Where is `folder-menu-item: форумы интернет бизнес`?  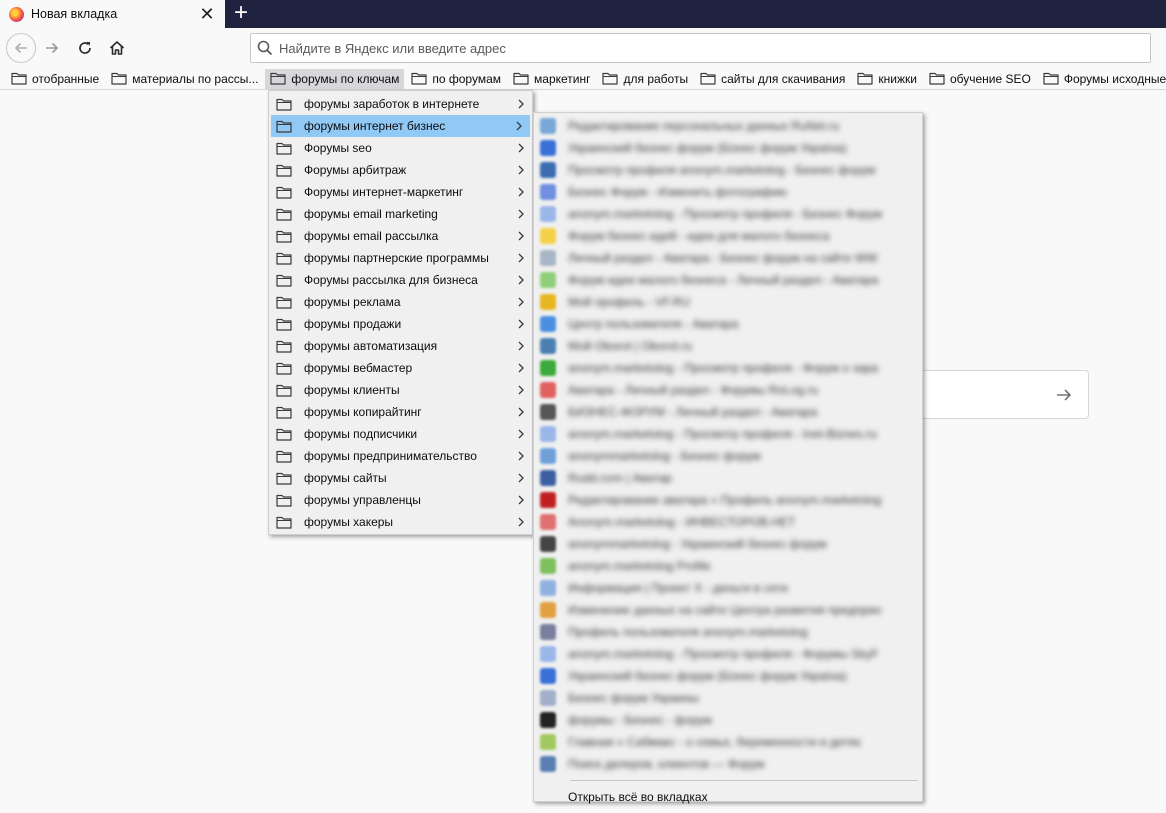 folder-menu-item: форумы интернет бизнес is located at coordinates (400, 126).